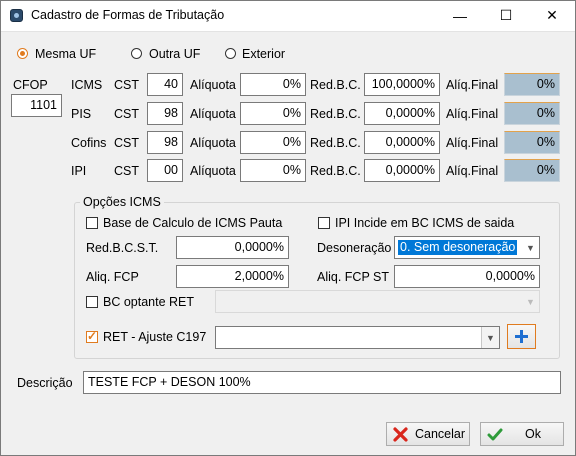  Describe the element at coordinates (122, 202) in the screenshot. I see `icms-options-title: Opções ICMS` at that location.